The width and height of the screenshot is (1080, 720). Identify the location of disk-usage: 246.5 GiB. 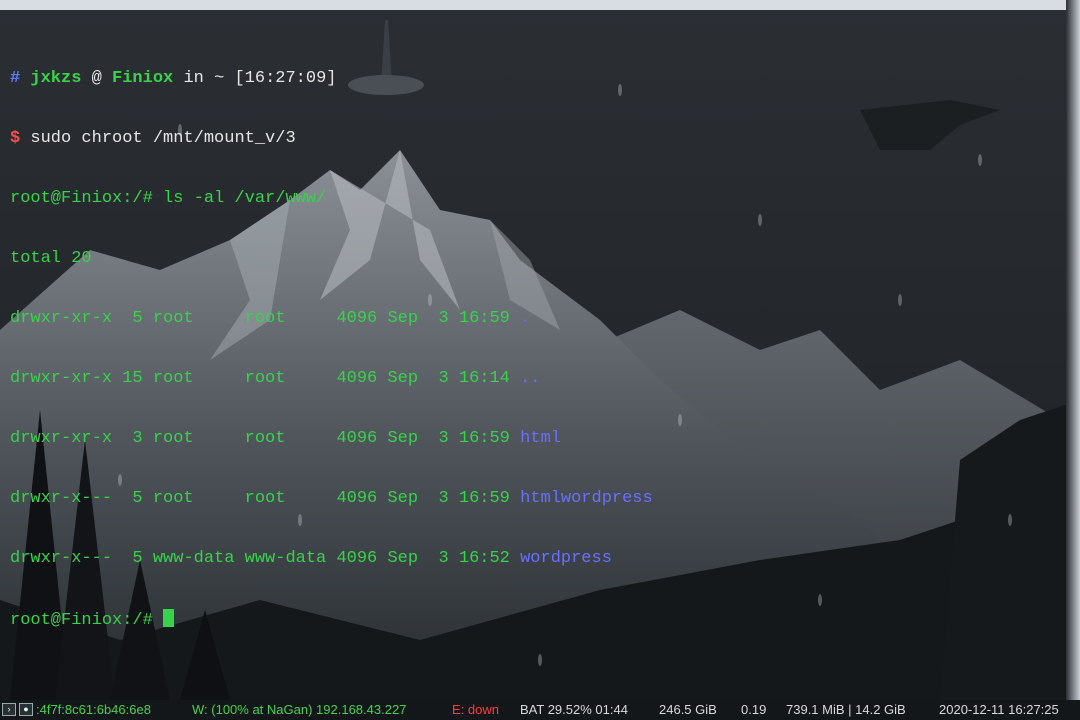
(688, 709).